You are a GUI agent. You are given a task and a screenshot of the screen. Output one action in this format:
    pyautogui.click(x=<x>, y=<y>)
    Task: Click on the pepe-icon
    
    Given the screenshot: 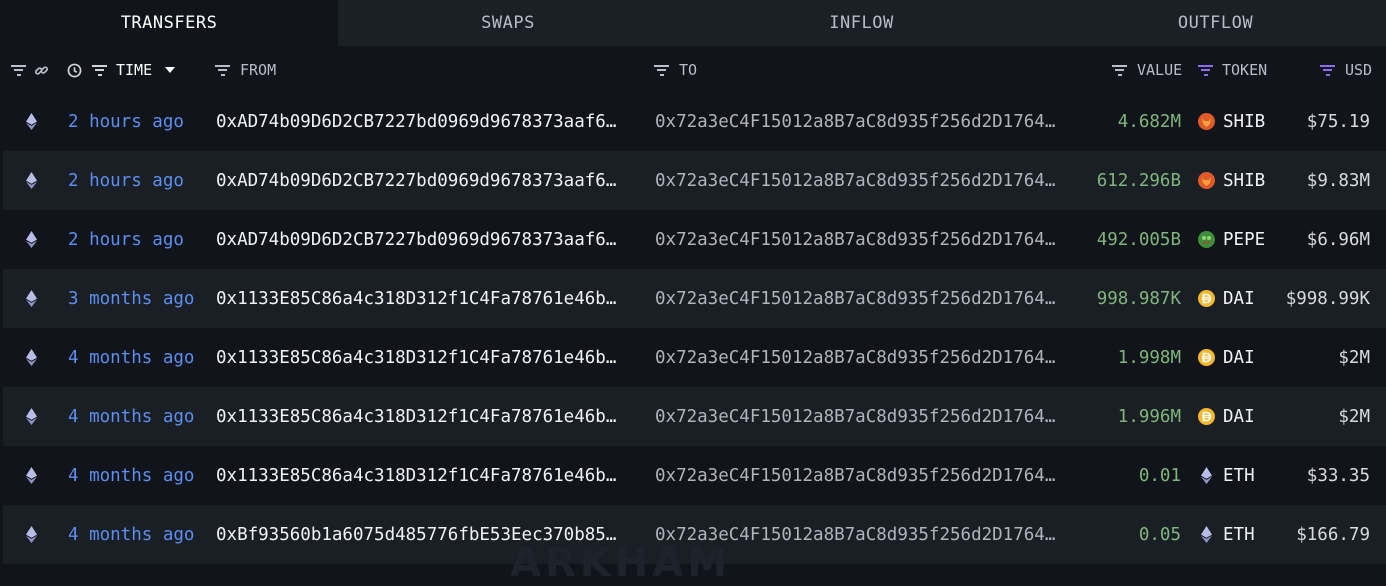 What is the action you would take?
    pyautogui.click(x=1206, y=239)
    